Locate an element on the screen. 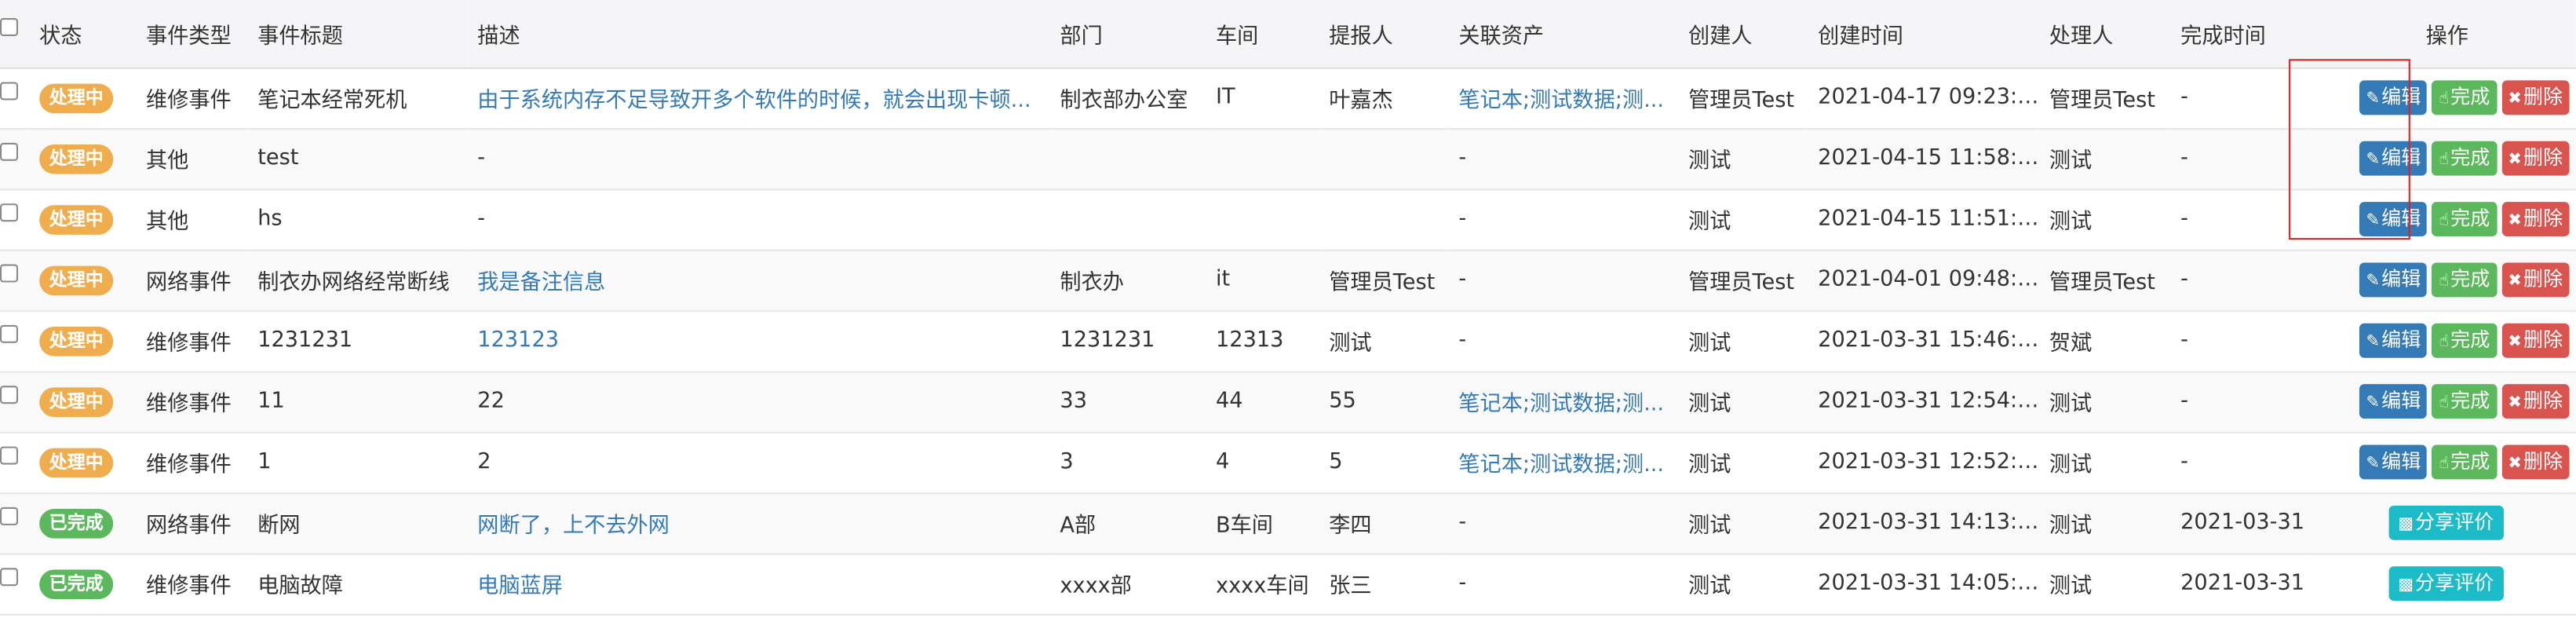 This screenshot has height=629, width=2576. cell-created: 2021-04-15 11:51:55 is located at coordinates (1929, 219).